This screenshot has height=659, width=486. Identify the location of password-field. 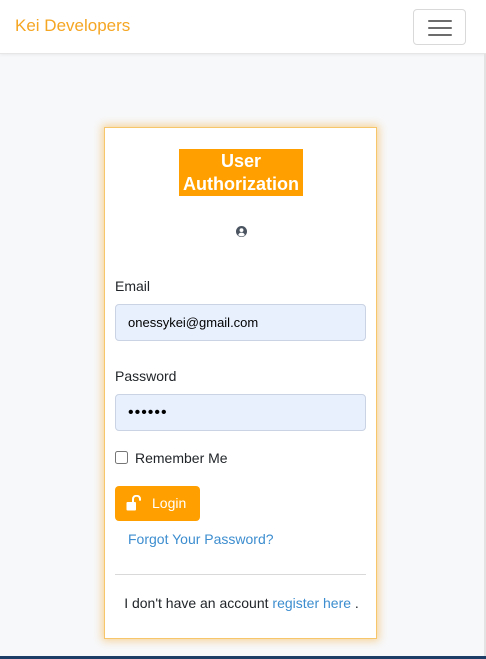
(240, 412).